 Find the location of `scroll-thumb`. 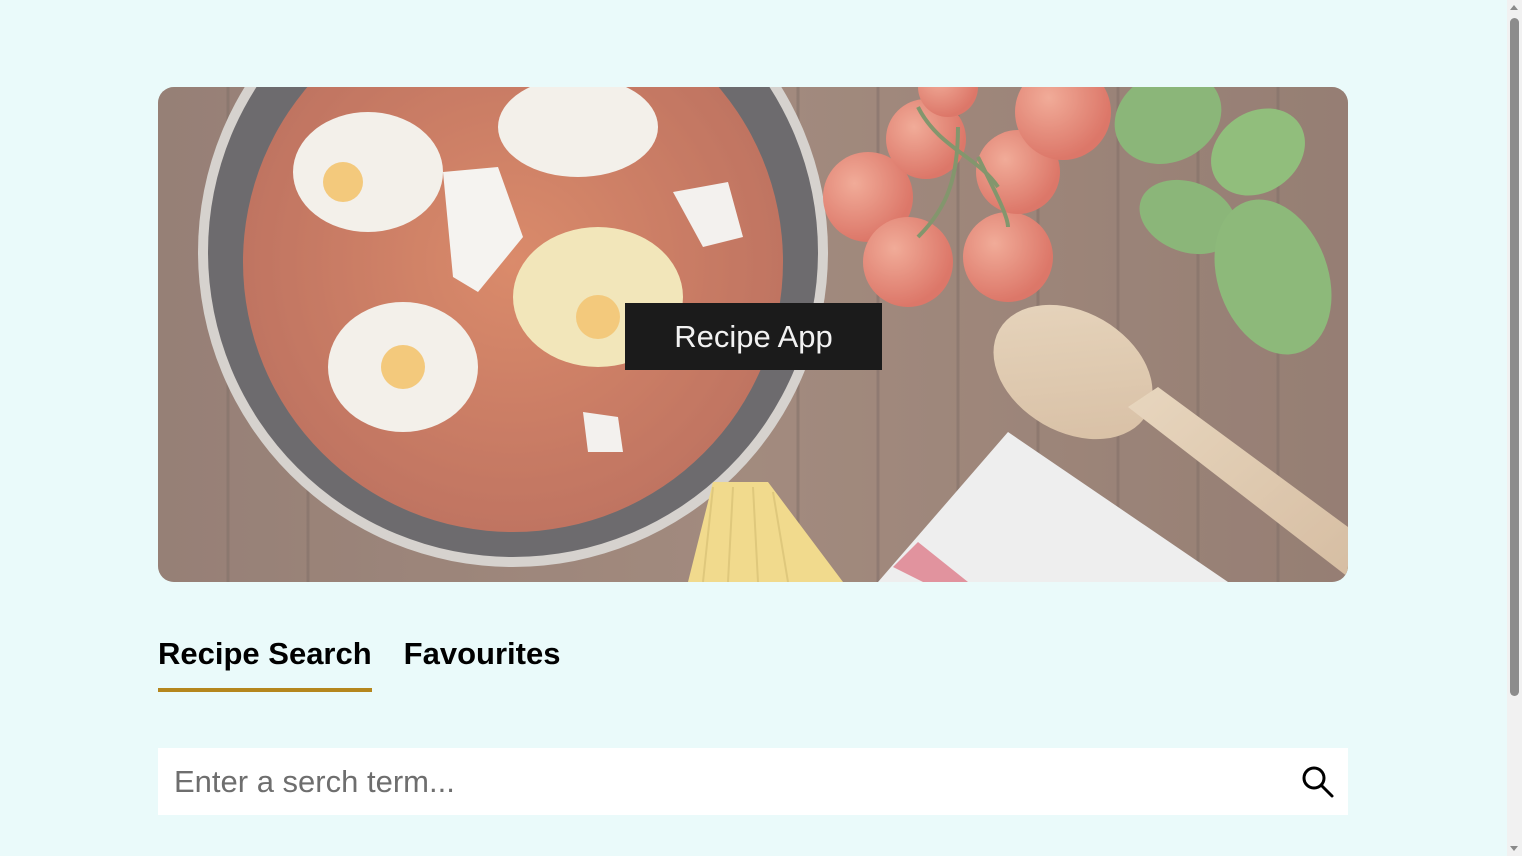

scroll-thumb is located at coordinates (1514, 357).